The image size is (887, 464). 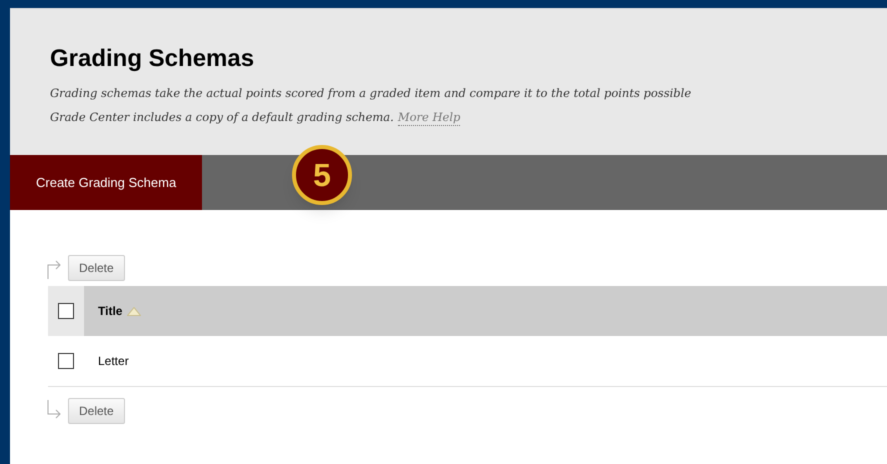 I want to click on create-grading-schema-button: Create Grading Schema, so click(x=106, y=182).